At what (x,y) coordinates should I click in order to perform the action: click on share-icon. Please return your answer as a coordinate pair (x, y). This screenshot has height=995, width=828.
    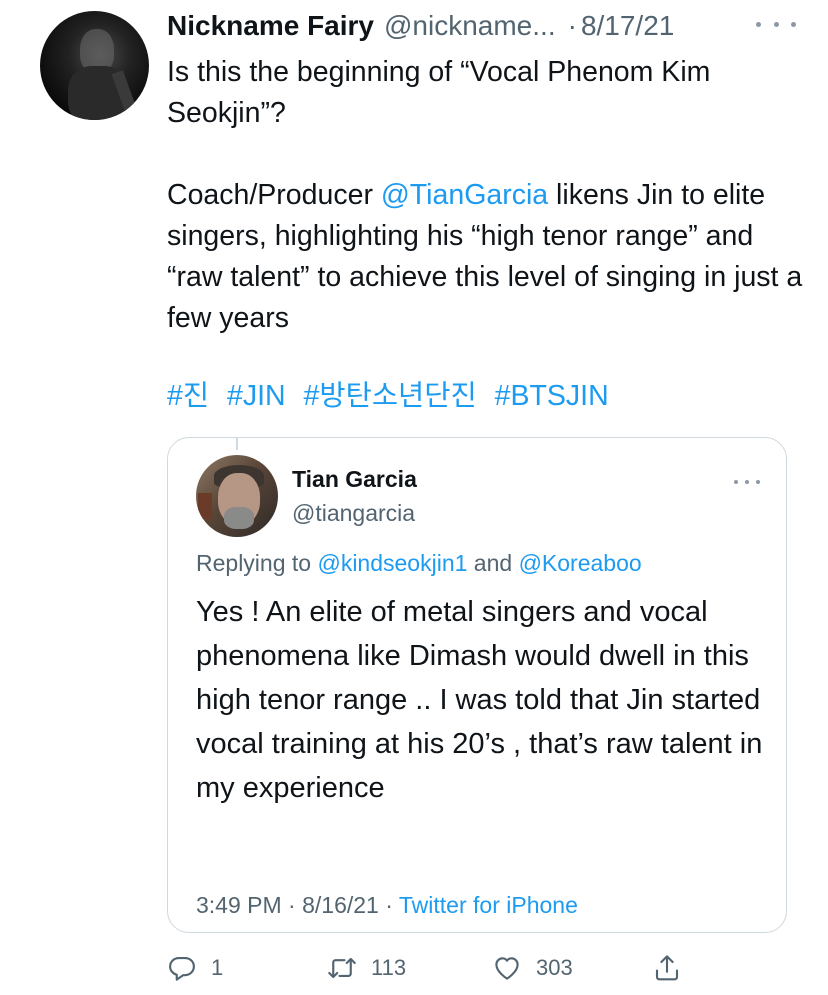
    Looking at the image, I should click on (667, 968).